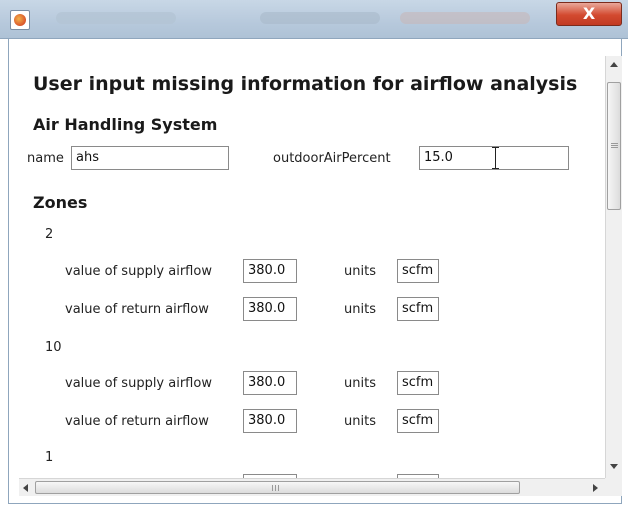  I want to click on zone-id: 1, so click(49, 457).